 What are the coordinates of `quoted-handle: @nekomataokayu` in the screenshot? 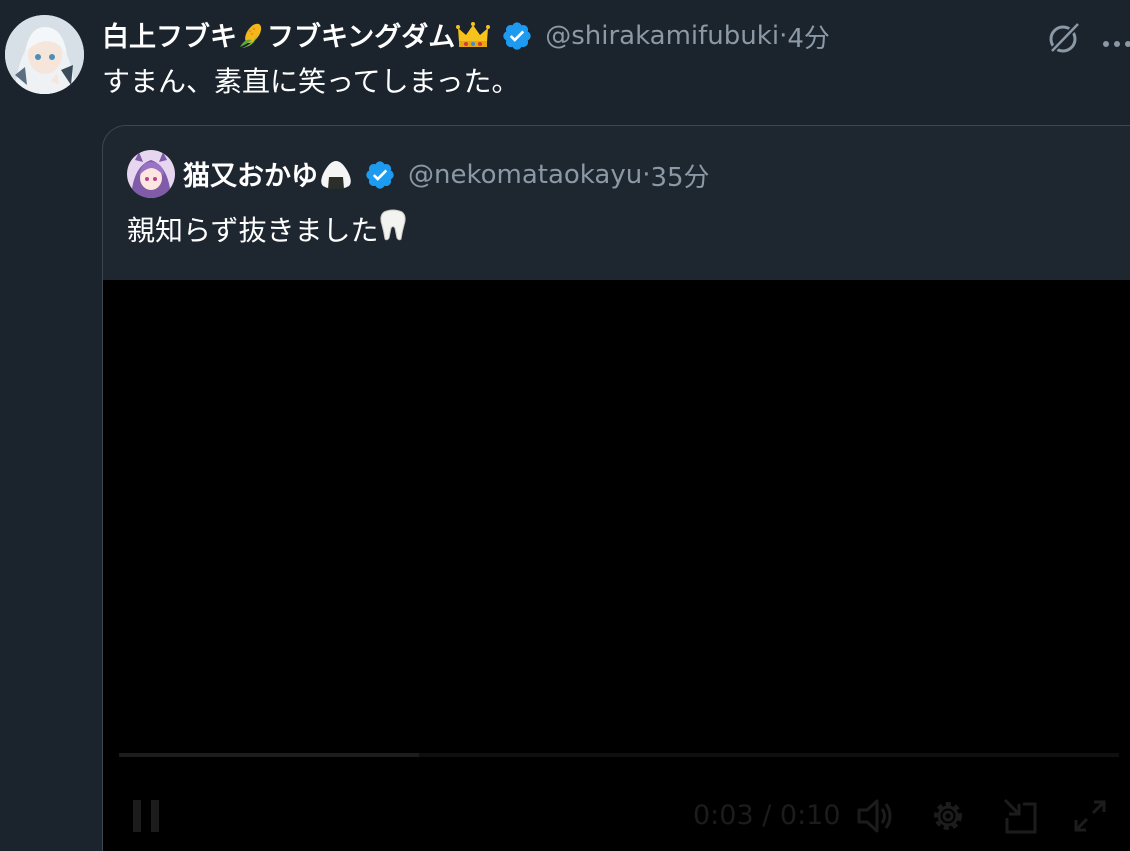 It's located at (525, 175).